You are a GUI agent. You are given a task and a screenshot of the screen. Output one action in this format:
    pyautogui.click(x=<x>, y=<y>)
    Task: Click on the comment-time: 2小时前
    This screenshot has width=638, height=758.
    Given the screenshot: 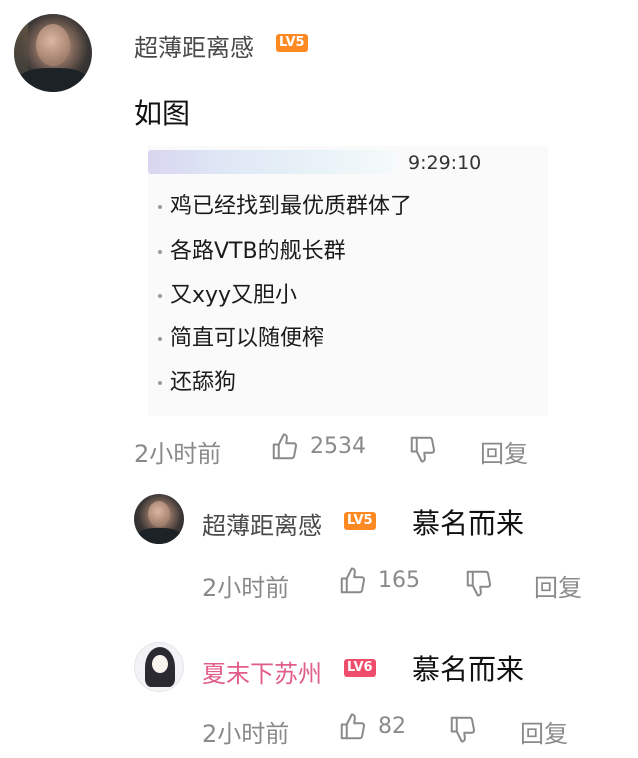 What is the action you would take?
    pyautogui.click(x=178, y=454)
    